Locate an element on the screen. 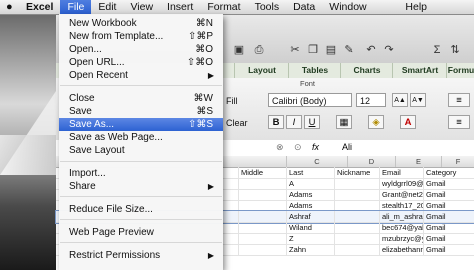 This screenshot has height=270, width=474. borders-icon: ▦ is located at coordinates (344, 122).